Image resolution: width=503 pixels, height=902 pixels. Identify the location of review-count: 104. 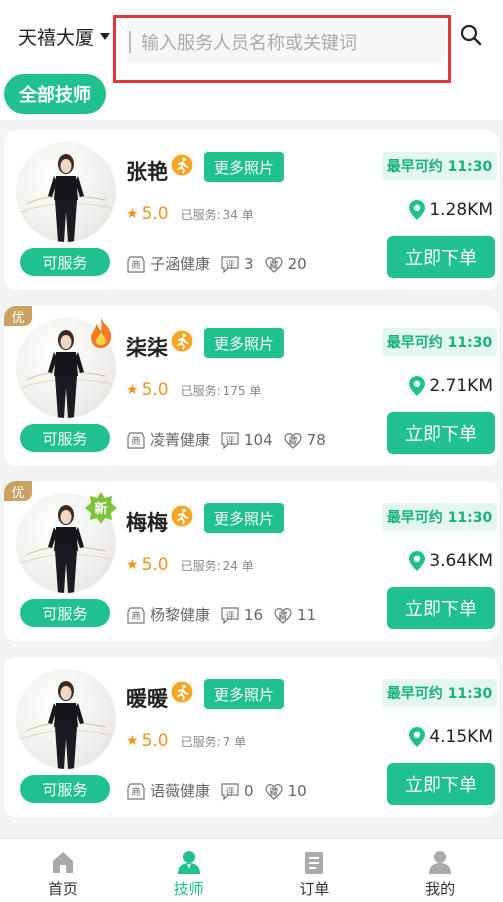
(258, 439).